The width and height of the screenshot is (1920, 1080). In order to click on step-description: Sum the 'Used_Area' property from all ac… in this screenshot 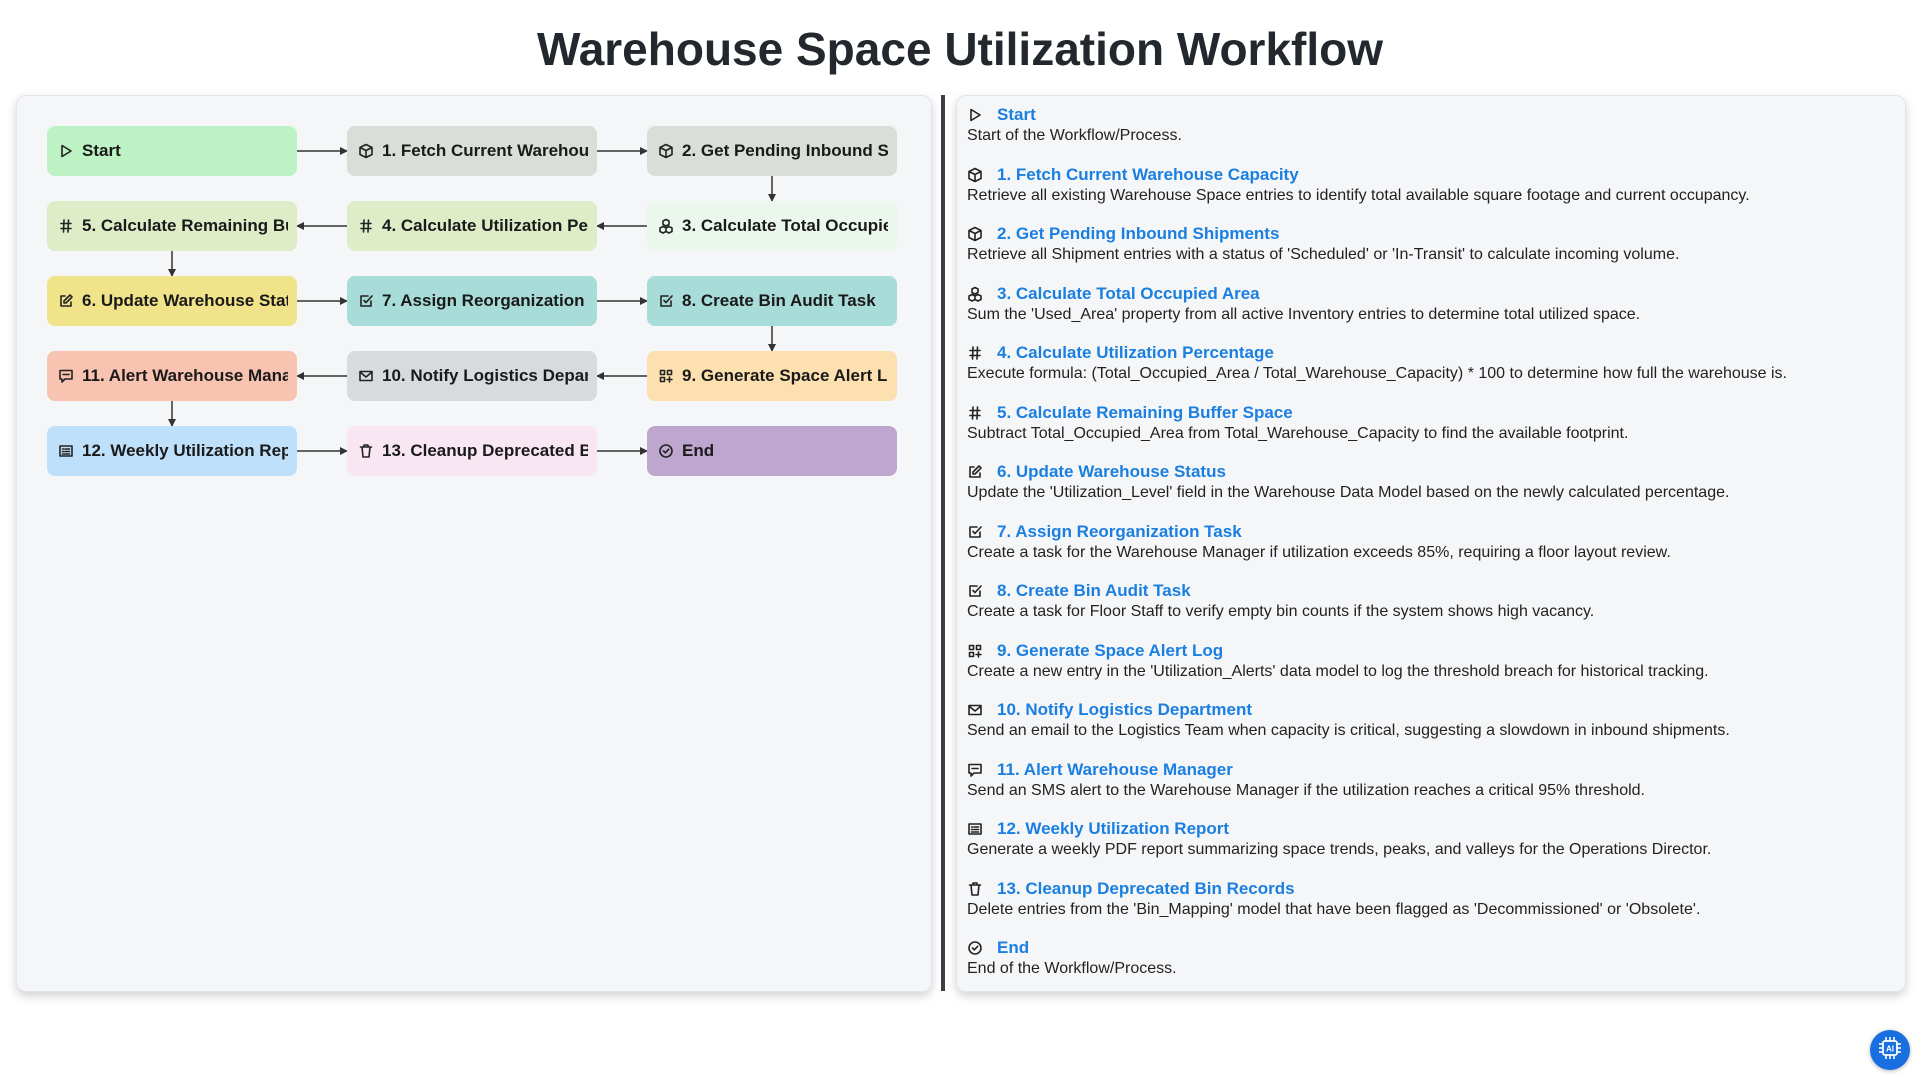, I will do `click(1304, 314)`.